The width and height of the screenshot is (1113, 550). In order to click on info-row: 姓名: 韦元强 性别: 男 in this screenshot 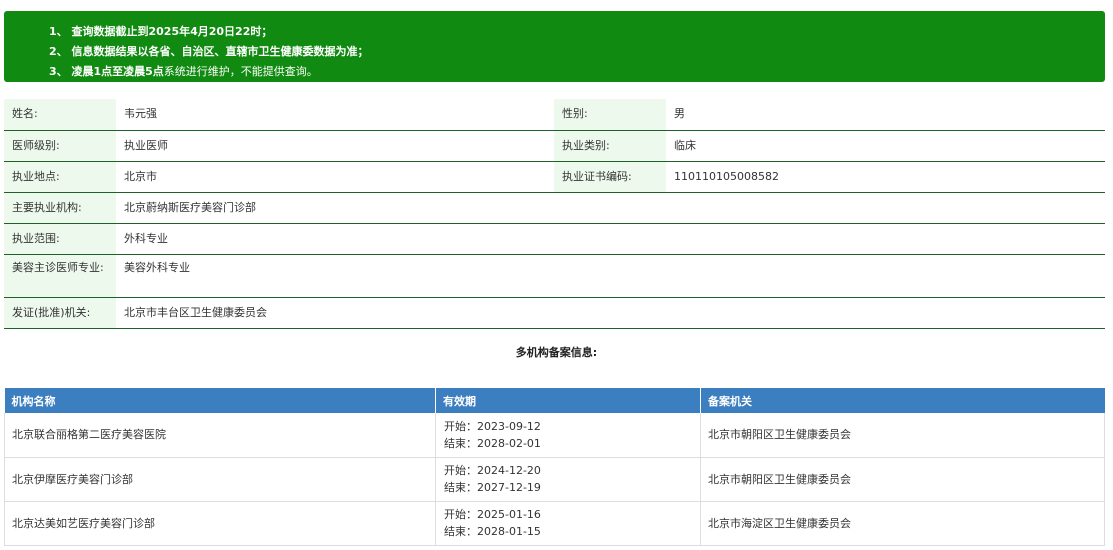, I will do `click(554, 115)`.